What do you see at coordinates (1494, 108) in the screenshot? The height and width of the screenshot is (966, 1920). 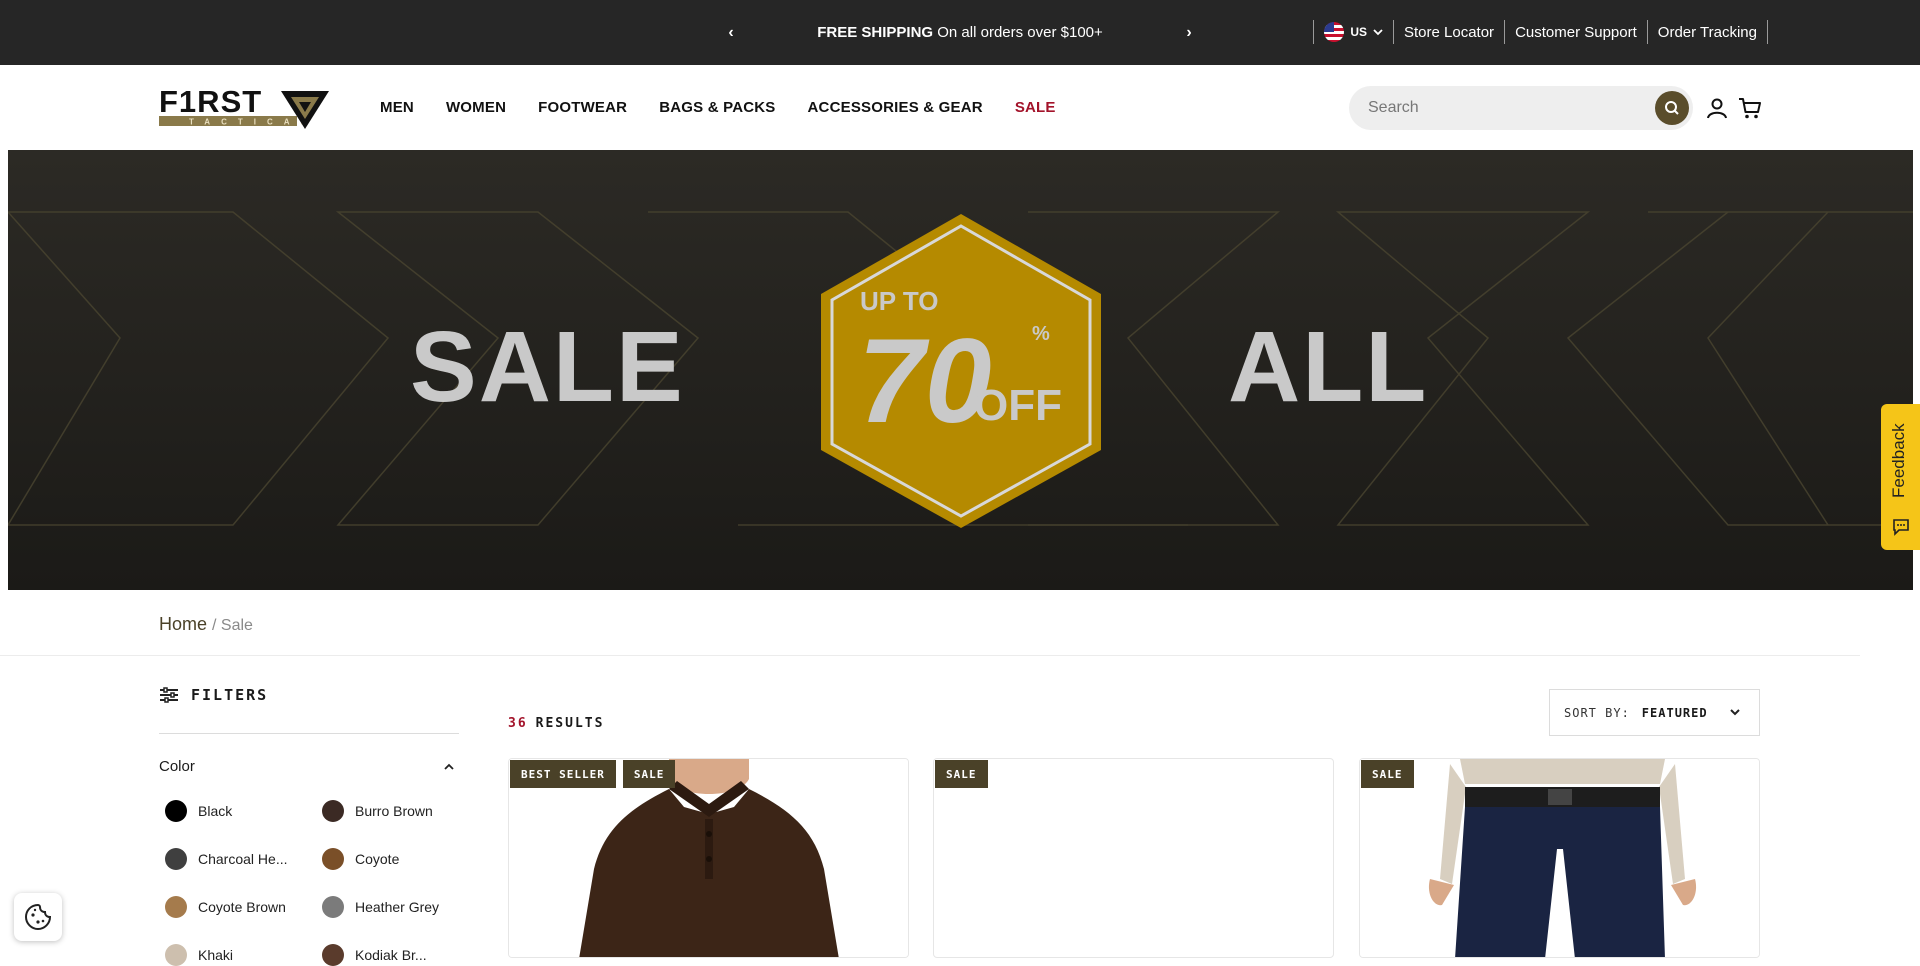 I see `search-input` at bounding box center [1494, 108].